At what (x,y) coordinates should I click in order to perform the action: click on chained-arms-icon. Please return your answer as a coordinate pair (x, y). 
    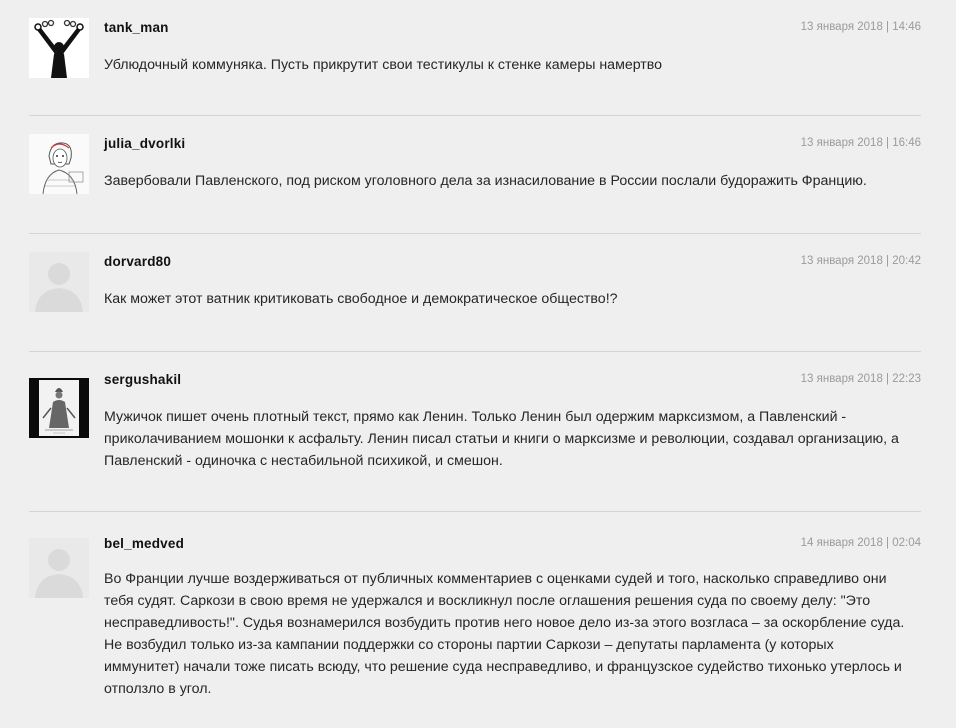
    Looking at the image, I should click on (59, 48).